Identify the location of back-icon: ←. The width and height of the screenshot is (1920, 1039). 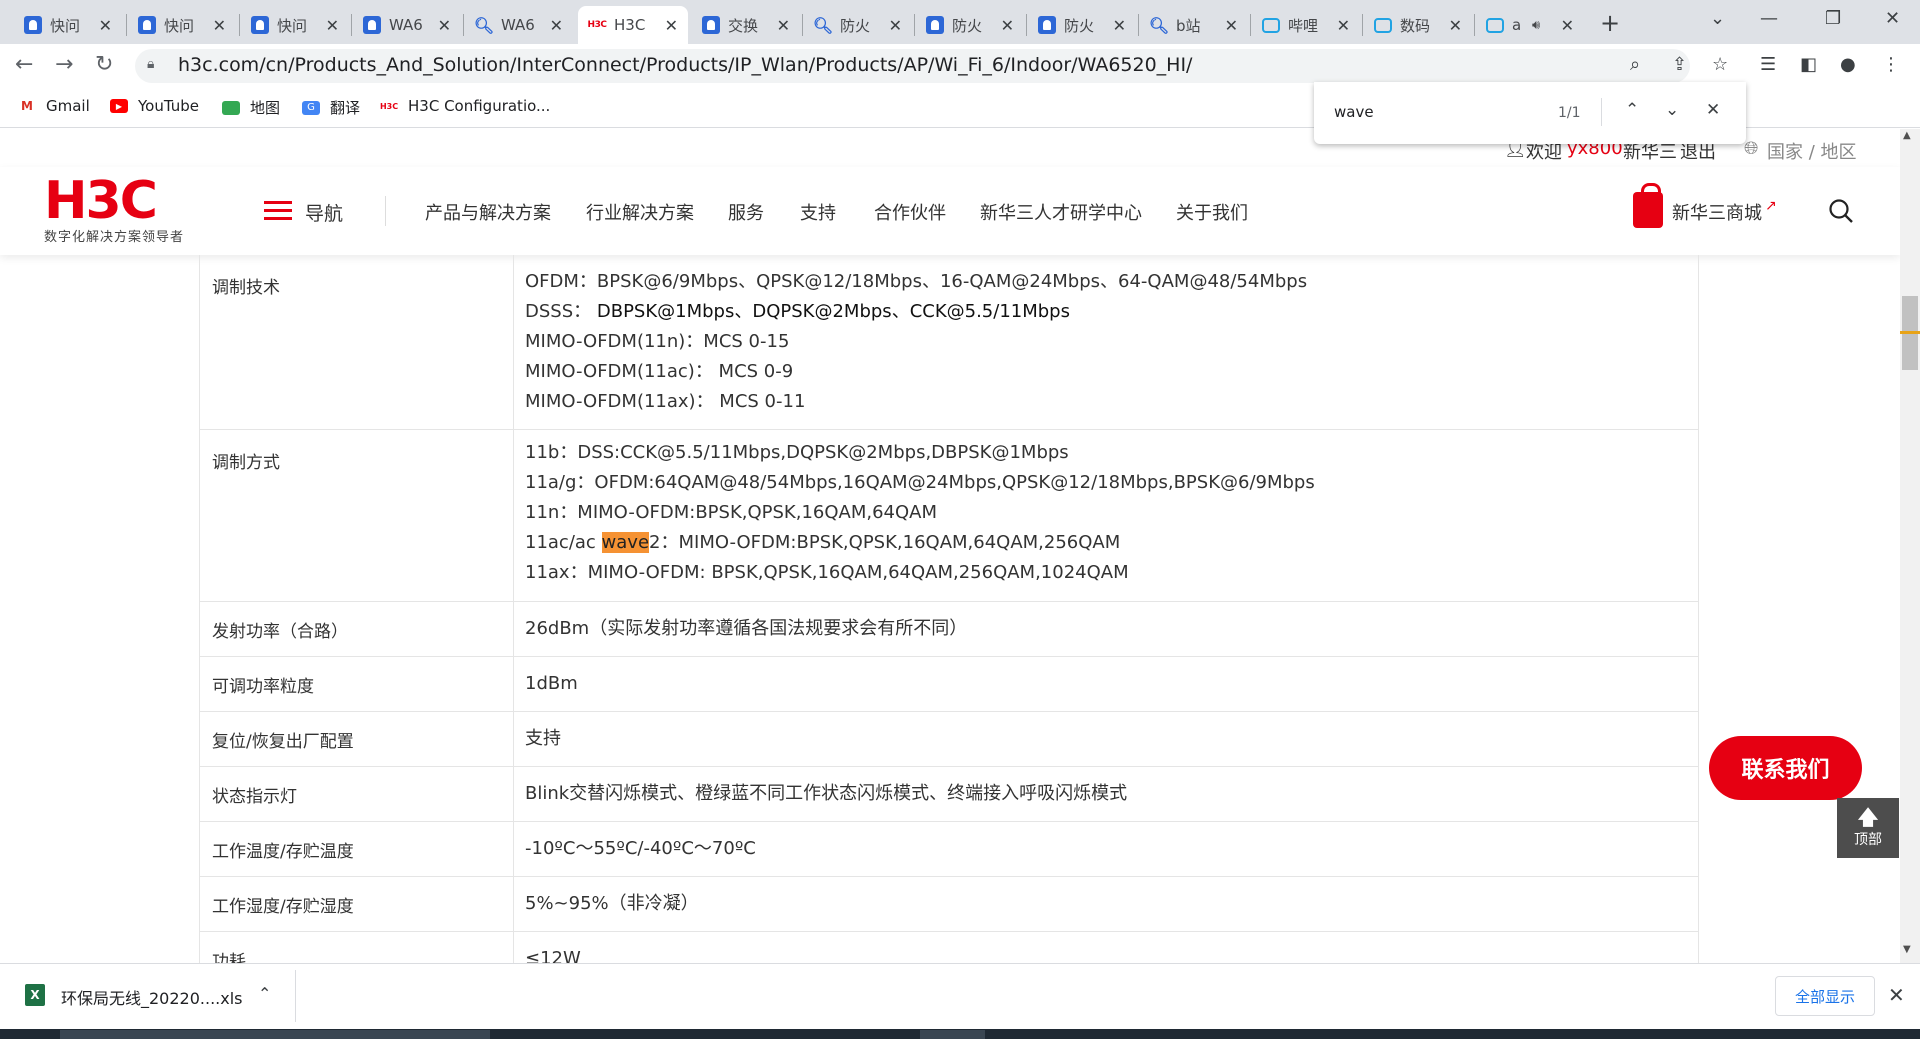
(24, 64).